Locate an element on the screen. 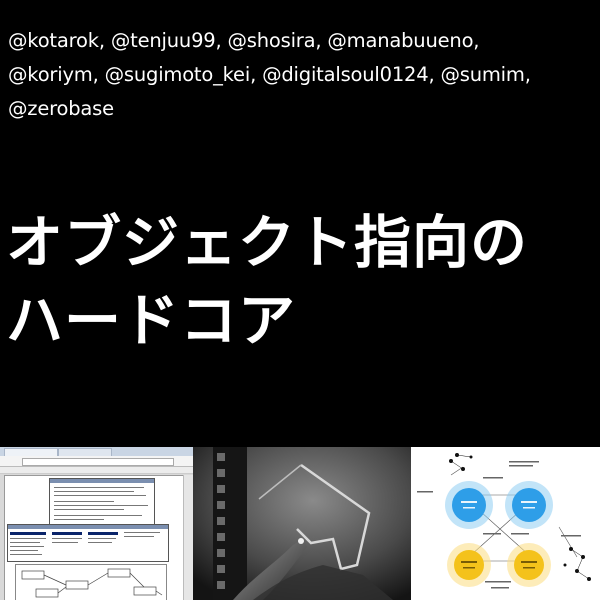 Image resolution: width=600 pixels, height=600 pixels. object-graph-window is located at coordinates (91, 582).